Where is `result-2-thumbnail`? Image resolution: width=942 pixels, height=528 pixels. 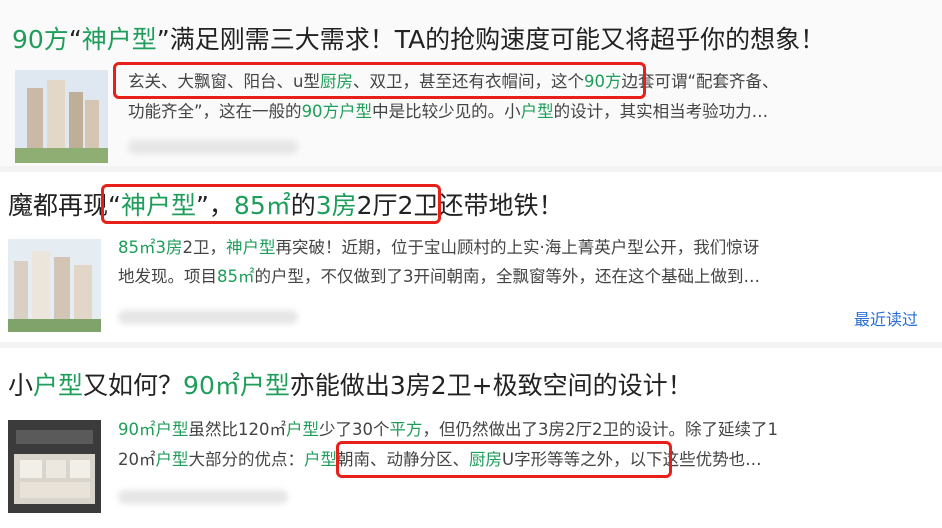
result-2-thumbnail is located at coordinates (54, 285).